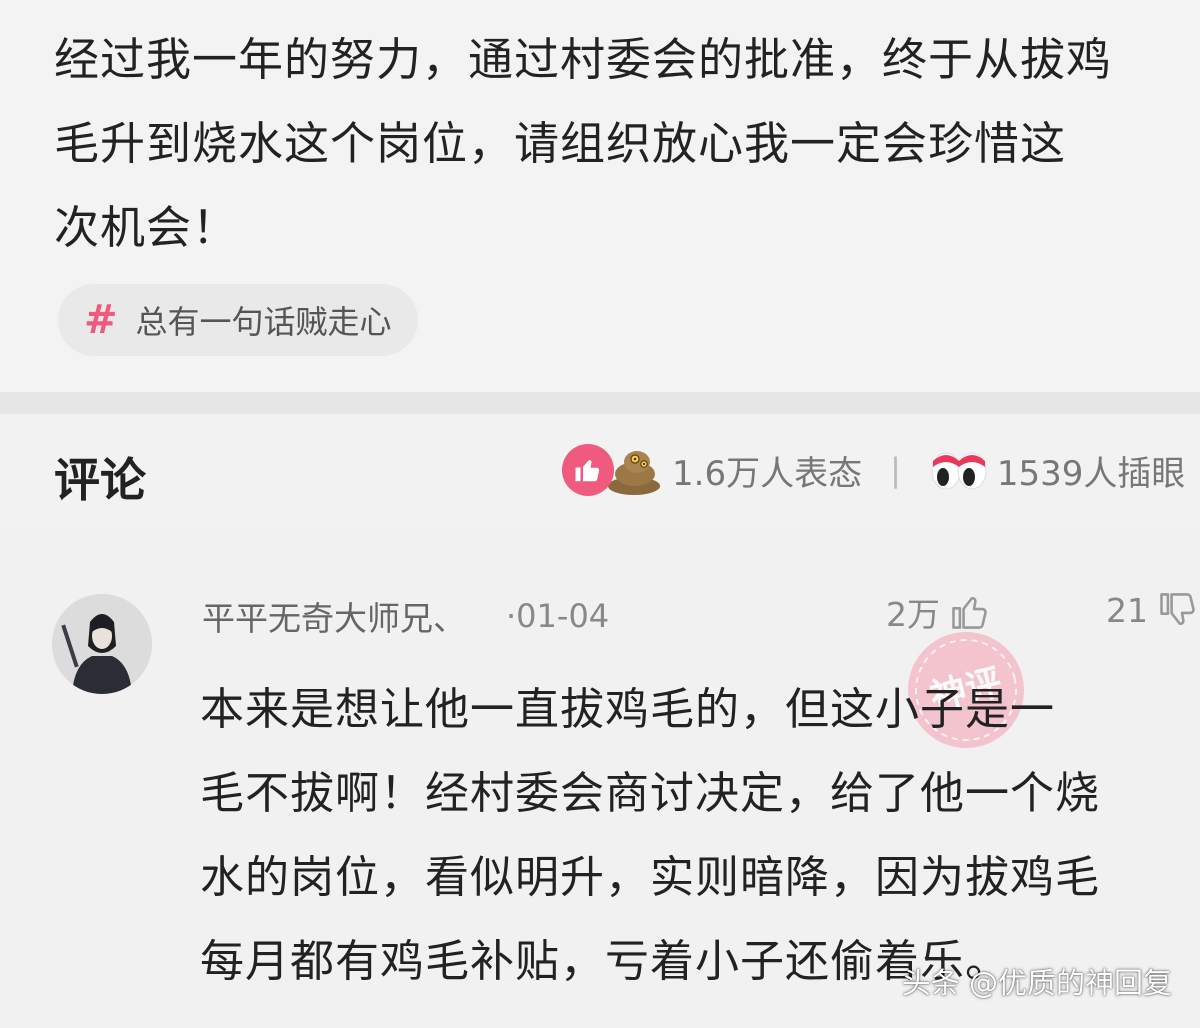  I want to click on topic-tag: # 总有一句话贼走心, so click(238, 320).